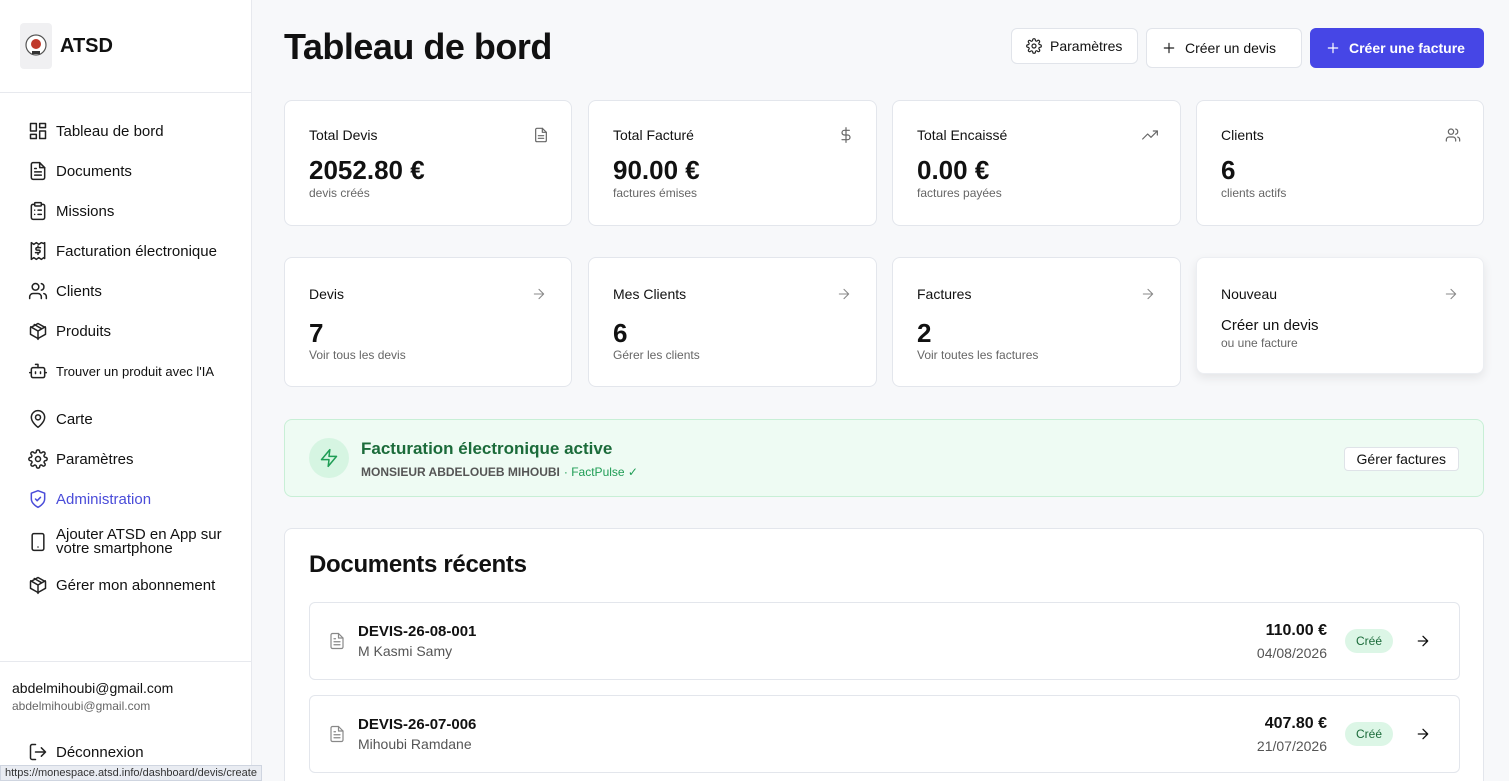  Describe the element at coordinates (125, 331) in the screenshot. I see `sidebar-item-products: Produits` at that location.